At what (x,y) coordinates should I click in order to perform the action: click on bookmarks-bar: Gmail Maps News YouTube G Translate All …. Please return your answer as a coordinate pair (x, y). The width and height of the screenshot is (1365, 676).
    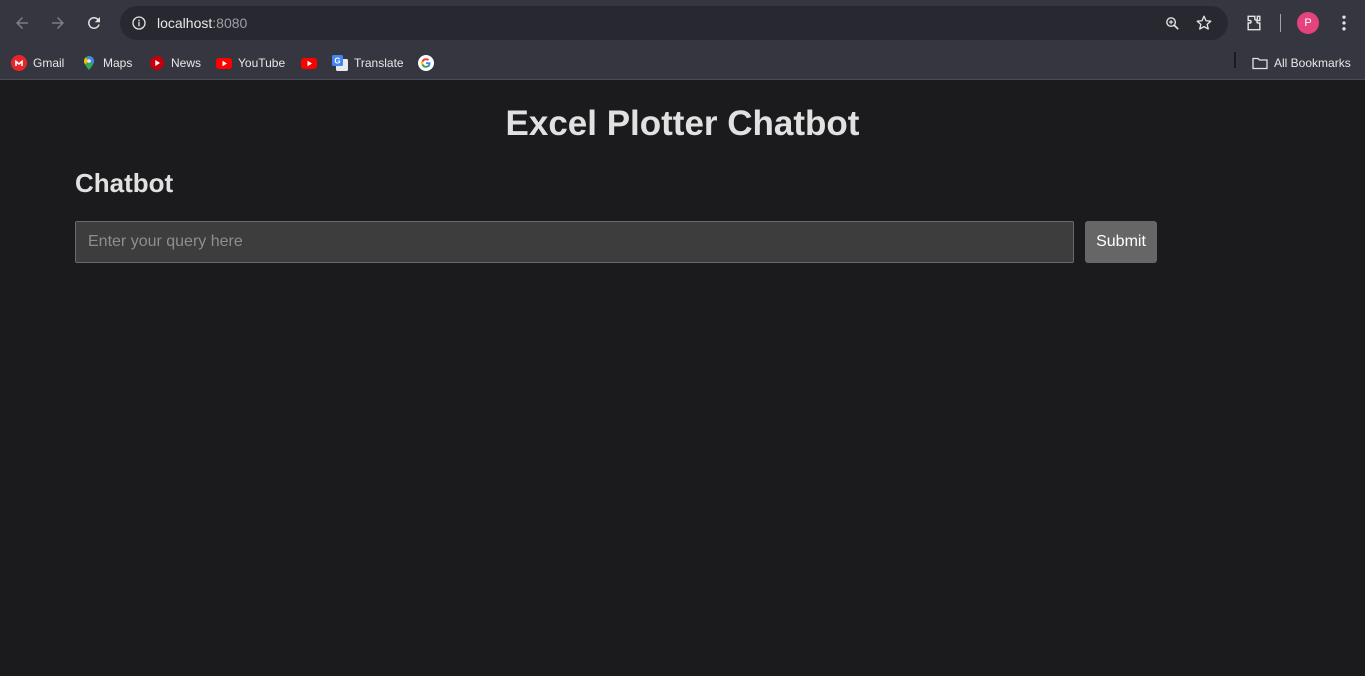
    Looking at the image, I should click on (682, 63).